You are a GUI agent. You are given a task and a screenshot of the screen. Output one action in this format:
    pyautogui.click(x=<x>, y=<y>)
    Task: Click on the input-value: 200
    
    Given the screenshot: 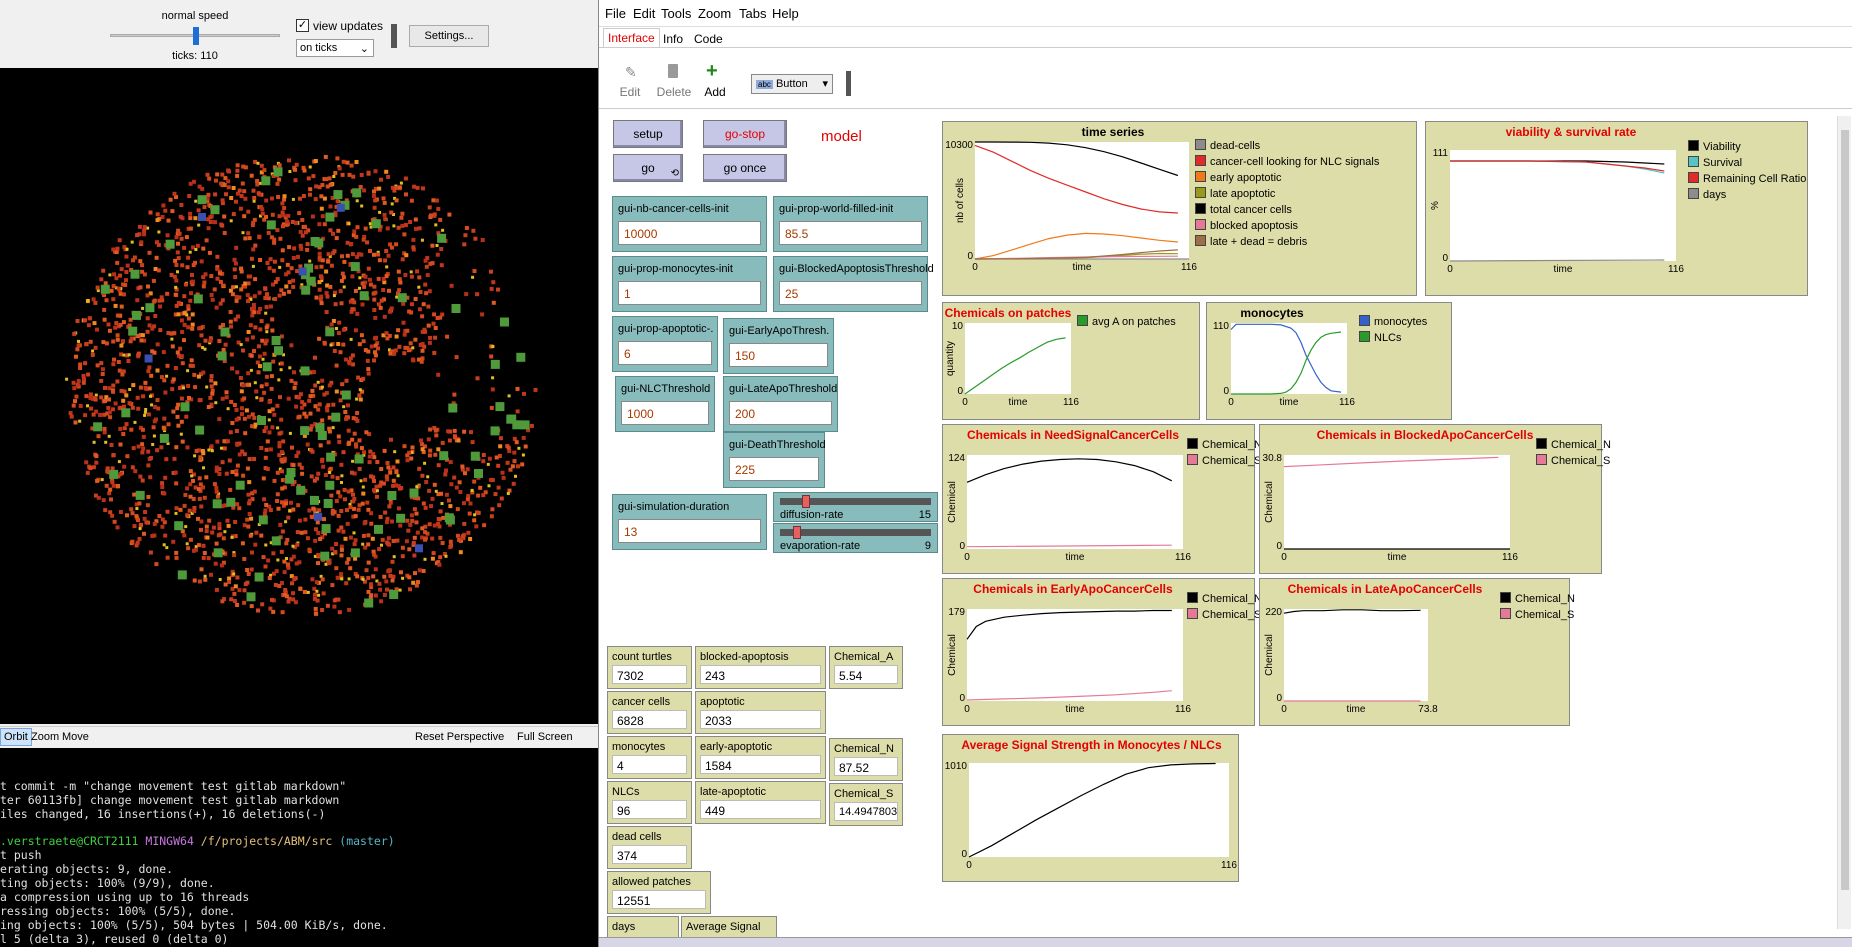 What is the action you would take?
    pyautogui.click(x=780, y=413)
    